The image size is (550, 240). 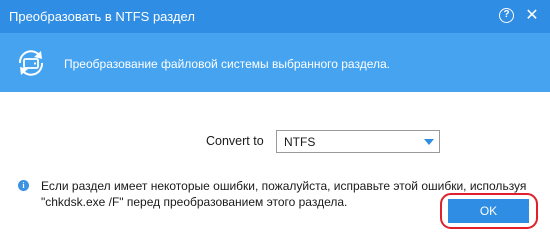 What do you see at coordinates (275, 16) in the screenshot?
I see `title-bar: Преобразовать в NTFS раздел ? ✕` at bounding box center [275, 16].